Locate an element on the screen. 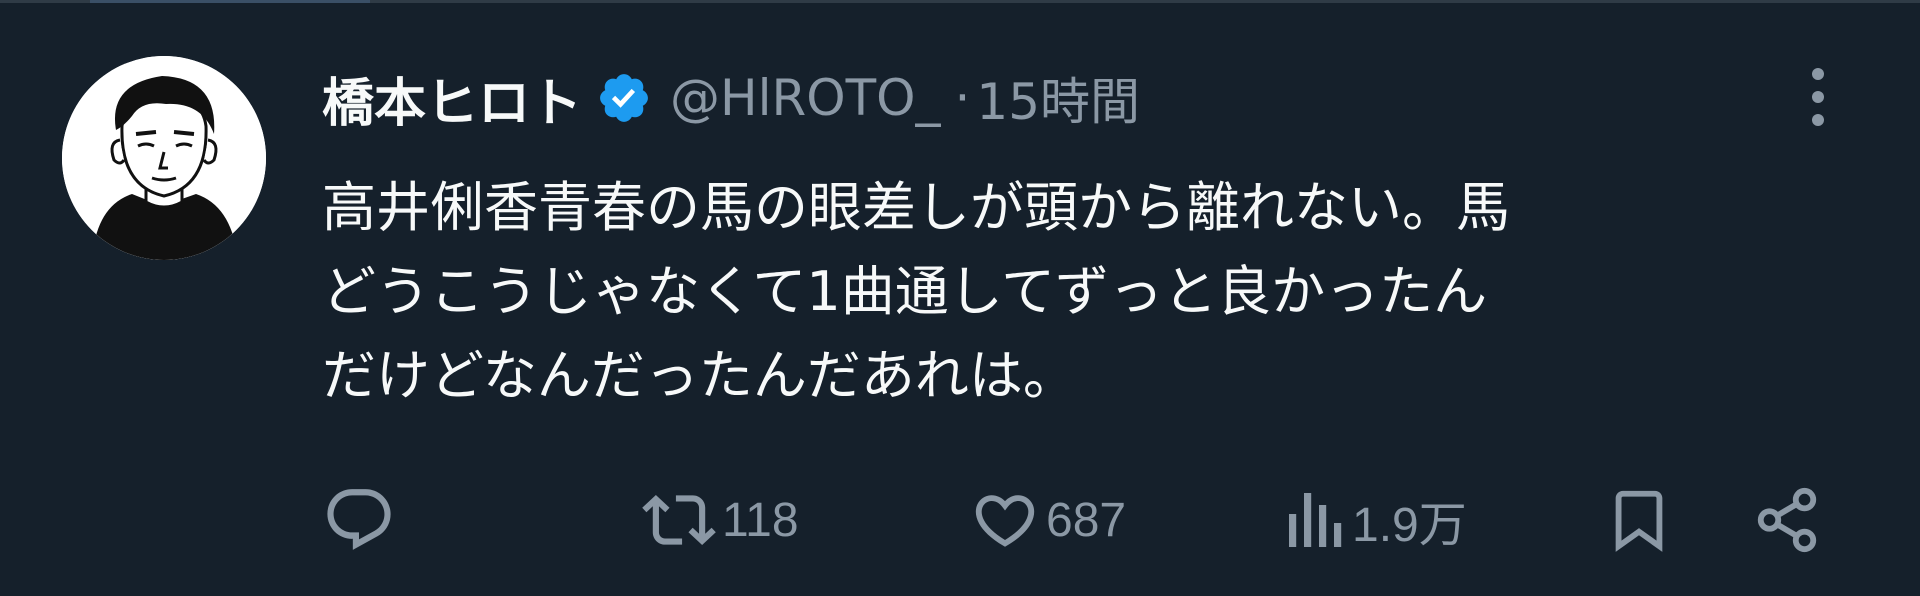  avatar is located at coordinates (164, 158).